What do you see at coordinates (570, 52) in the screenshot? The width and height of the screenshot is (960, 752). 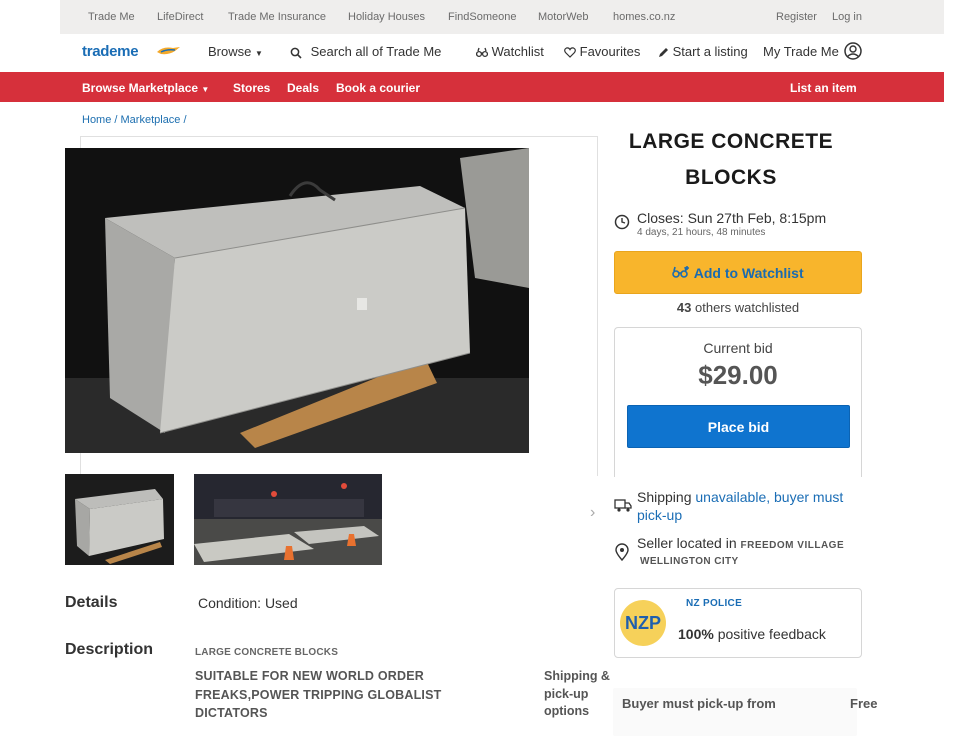 I see `heart-icon` at bounding box center [570, 52].